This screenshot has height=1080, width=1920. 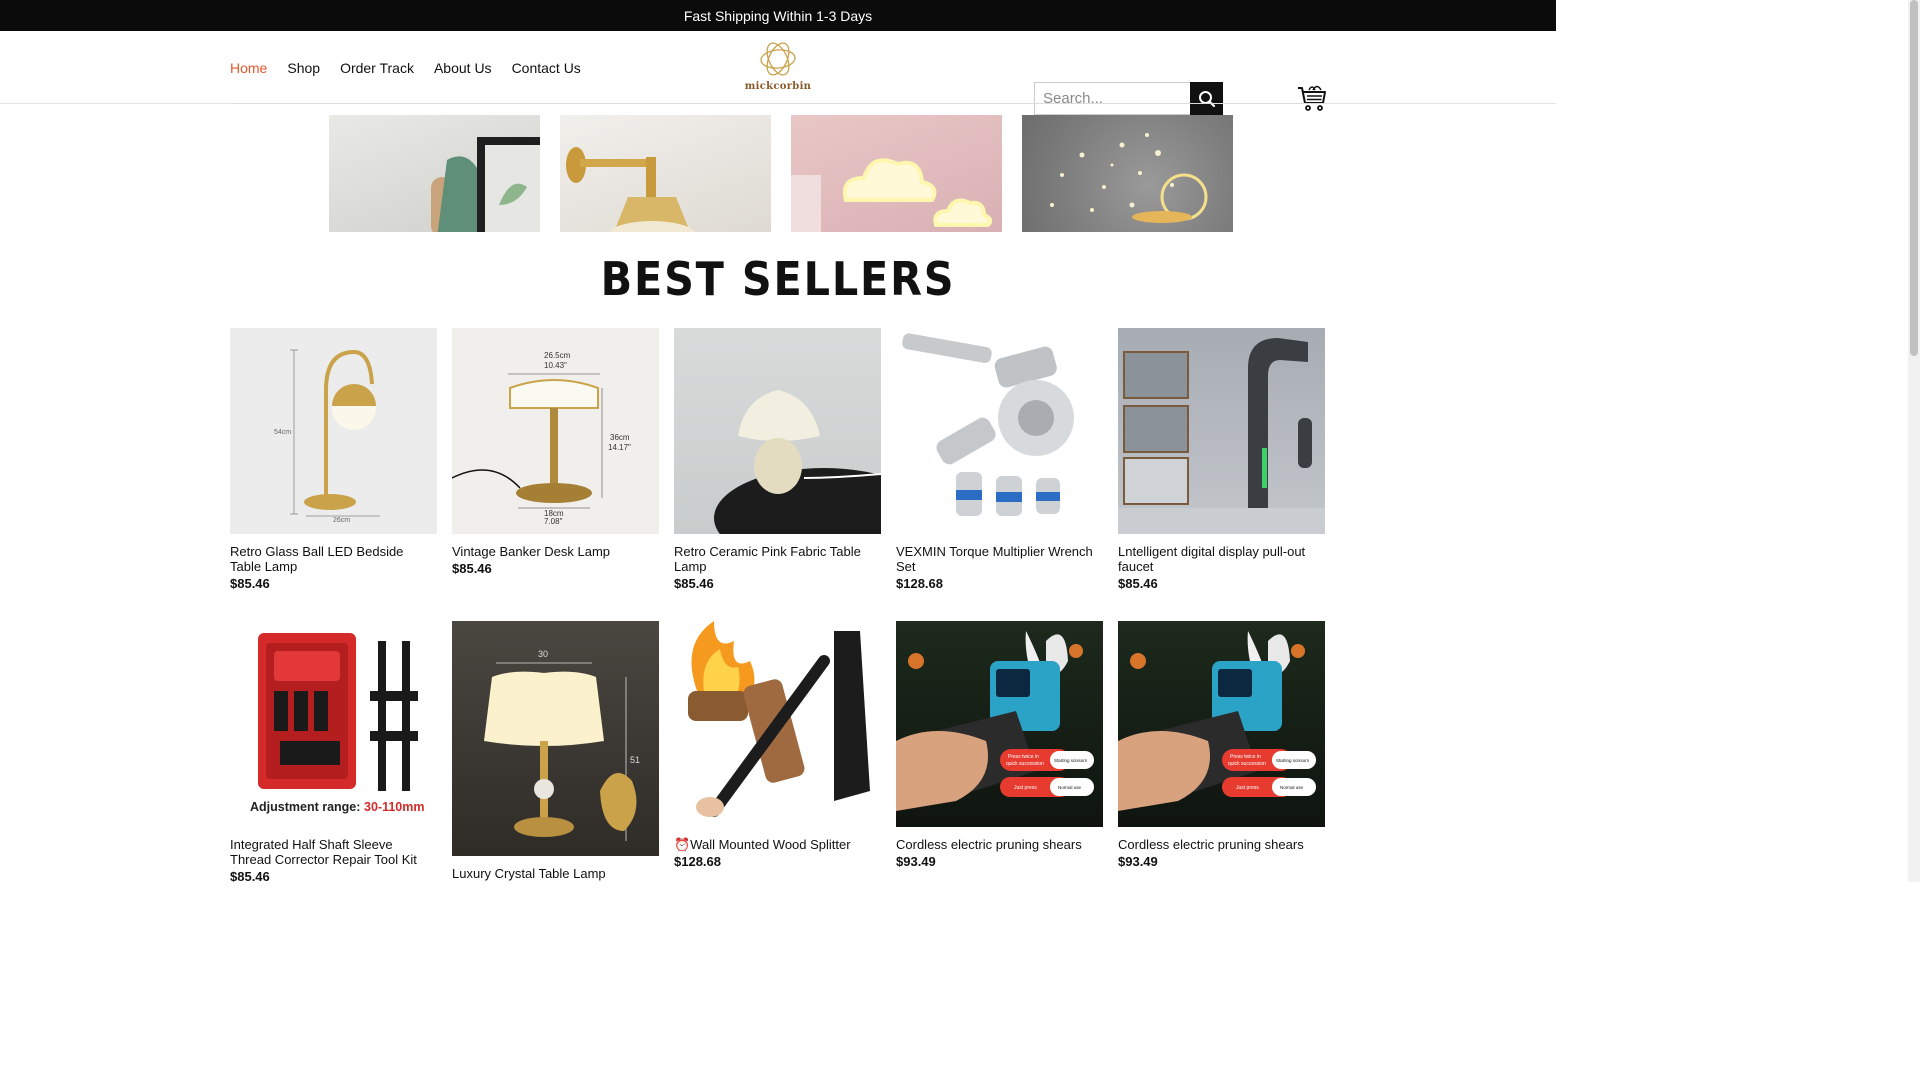 I want to click on dimension-base-in: 7.08", so click(x=553, y=521).